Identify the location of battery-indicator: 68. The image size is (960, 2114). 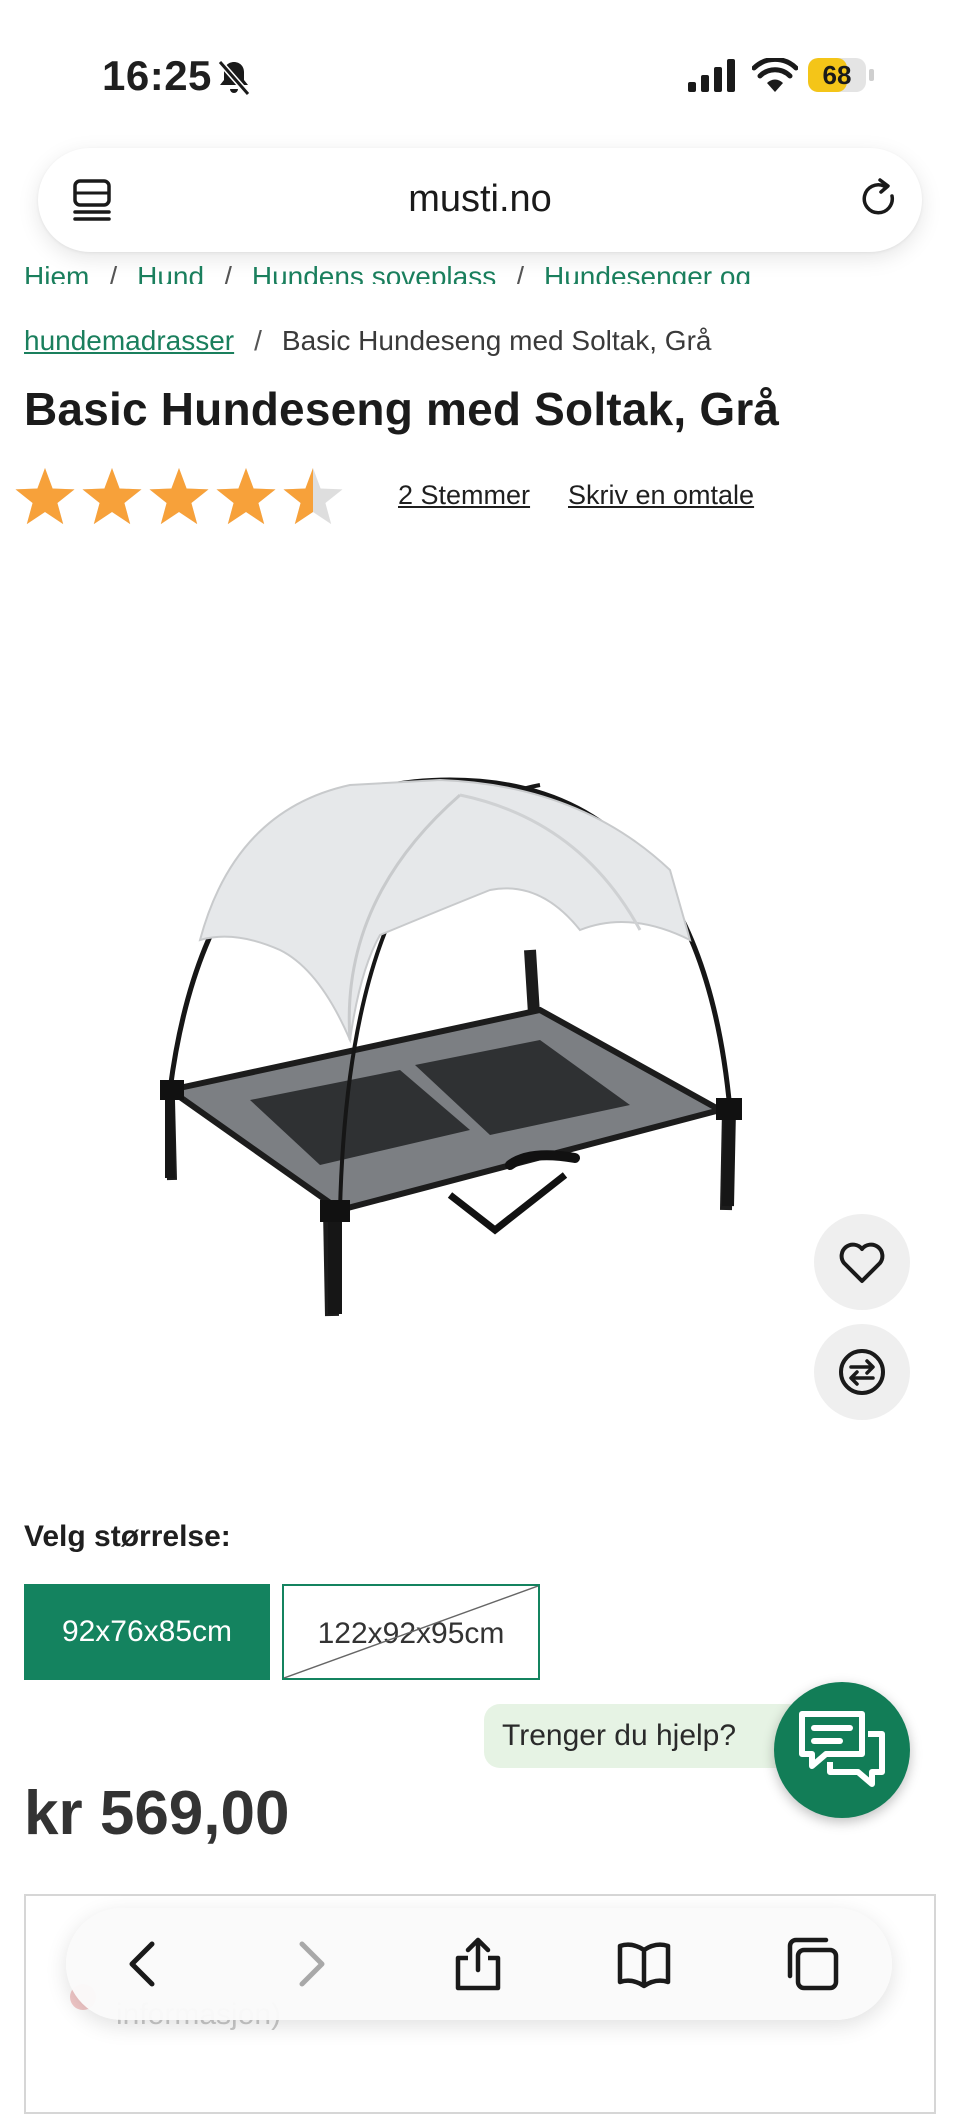
(841, 76).